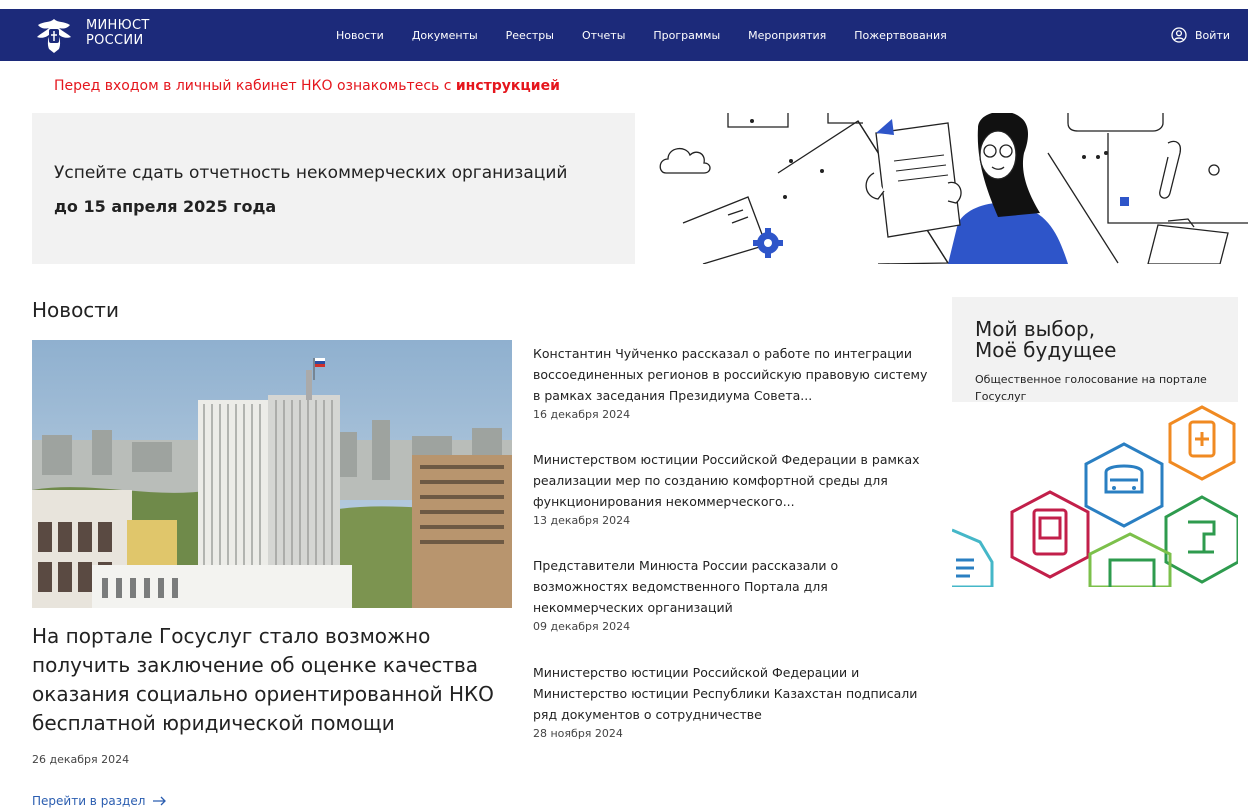  What do you see at coordinates (445, 35) in the screenshot?
I see `nav-item-documents: Документы` at bounding box center [445, 35].